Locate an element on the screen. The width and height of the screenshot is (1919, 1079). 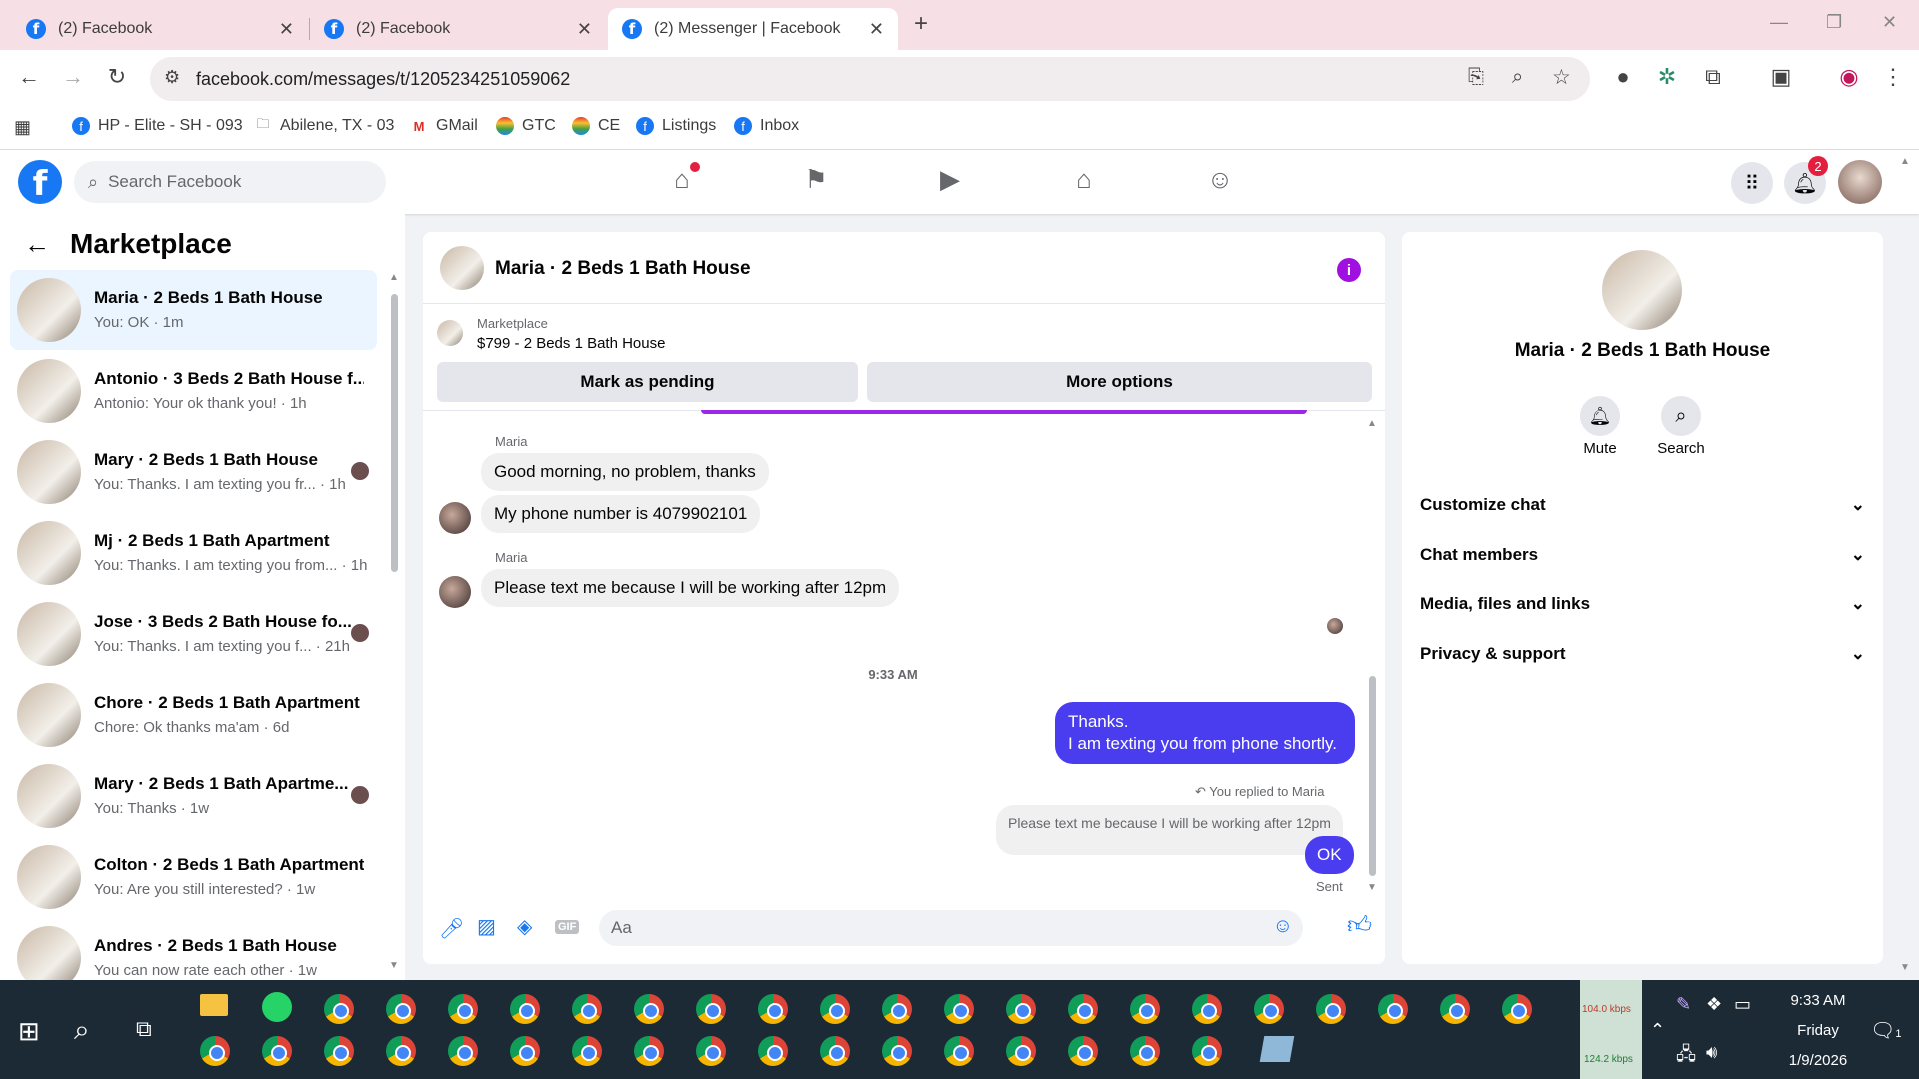
clock-date: 1/9/2026 is located at coordinates (1818, 1060).